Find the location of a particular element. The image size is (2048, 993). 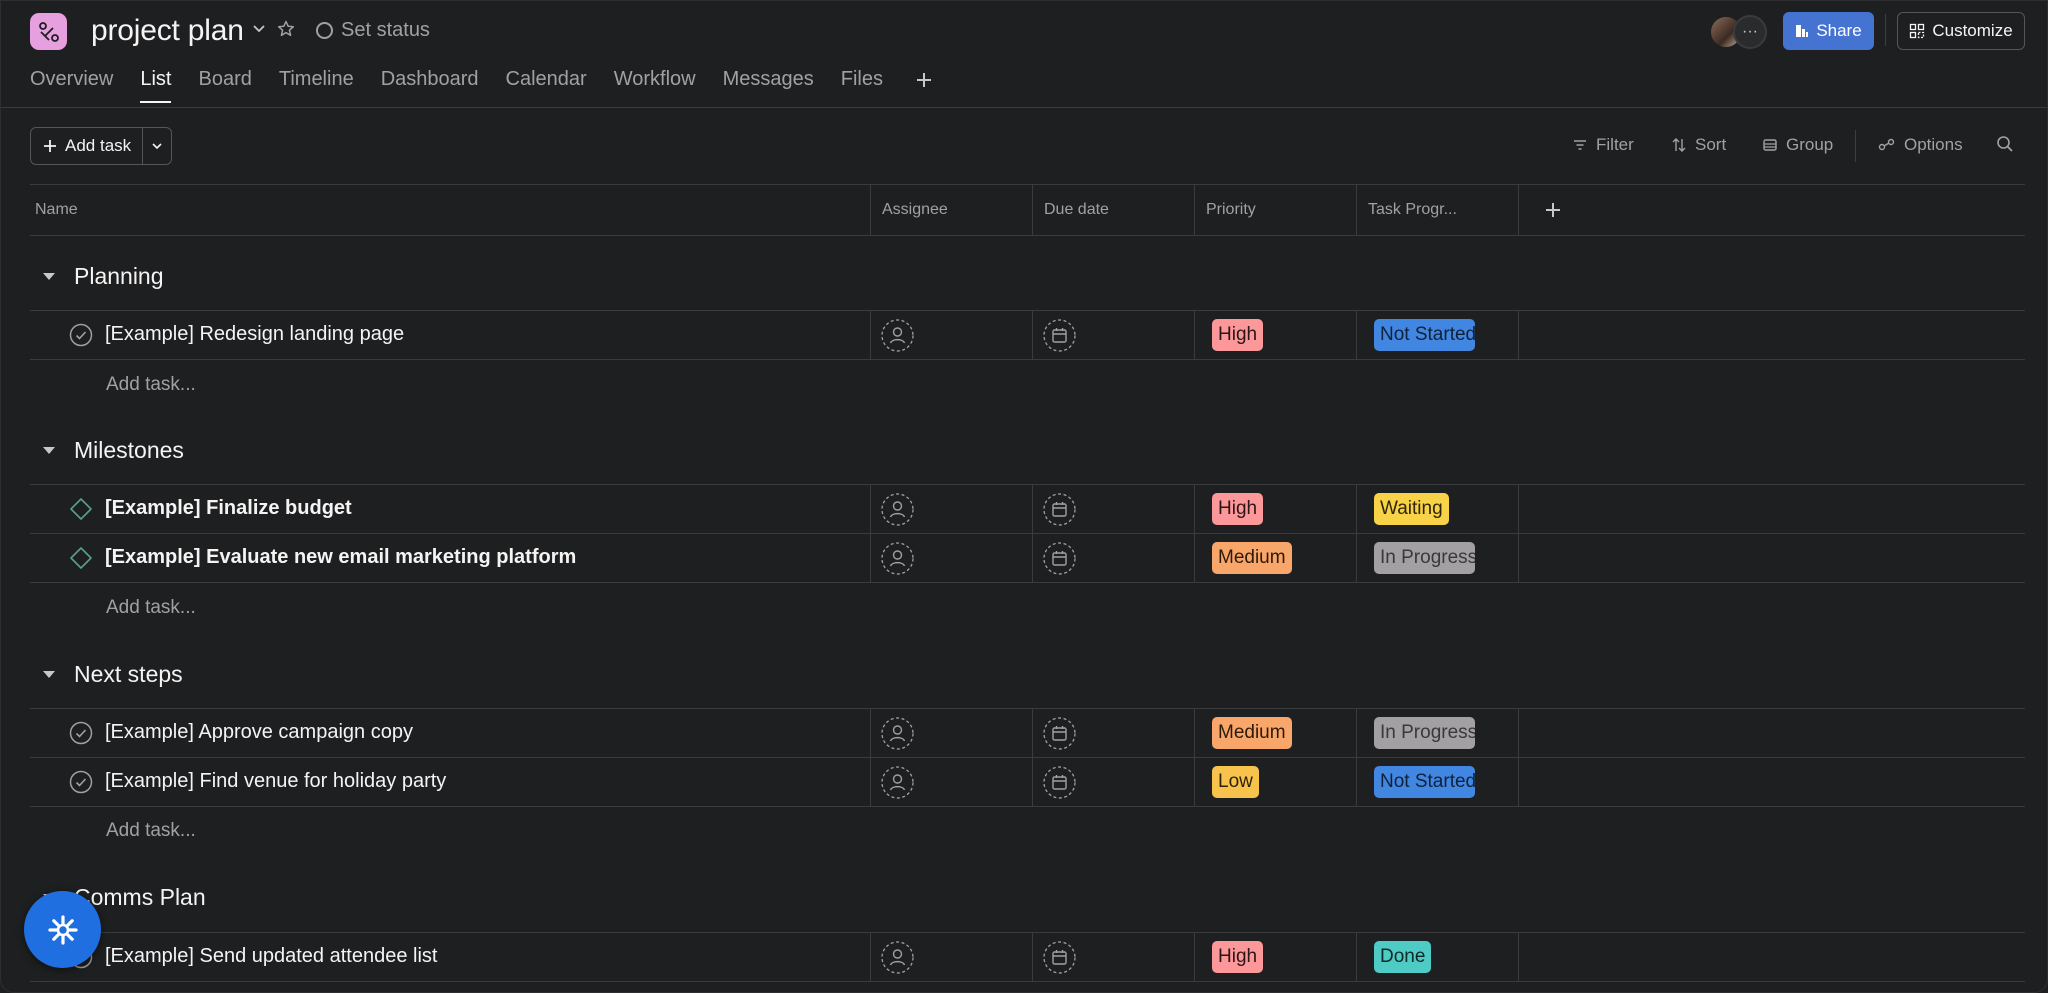

task-name: [Example] Approve campaign copy is located at coordinates (259, 732).